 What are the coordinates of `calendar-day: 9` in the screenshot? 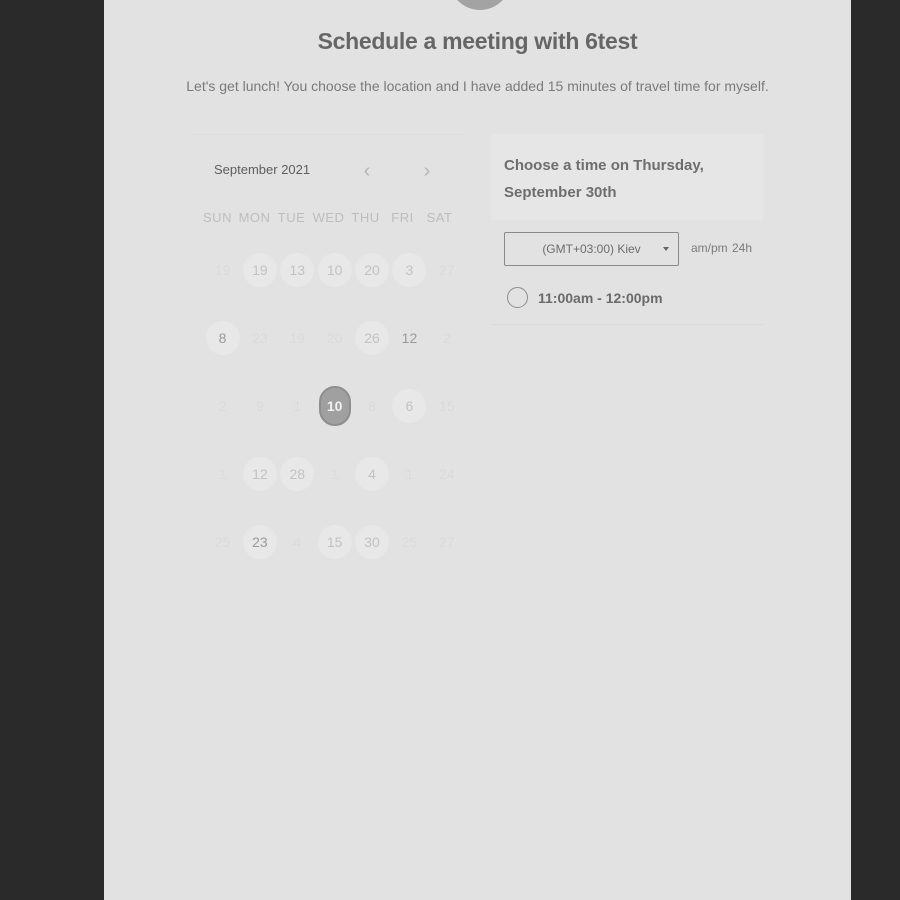 It's located at (259, 406).